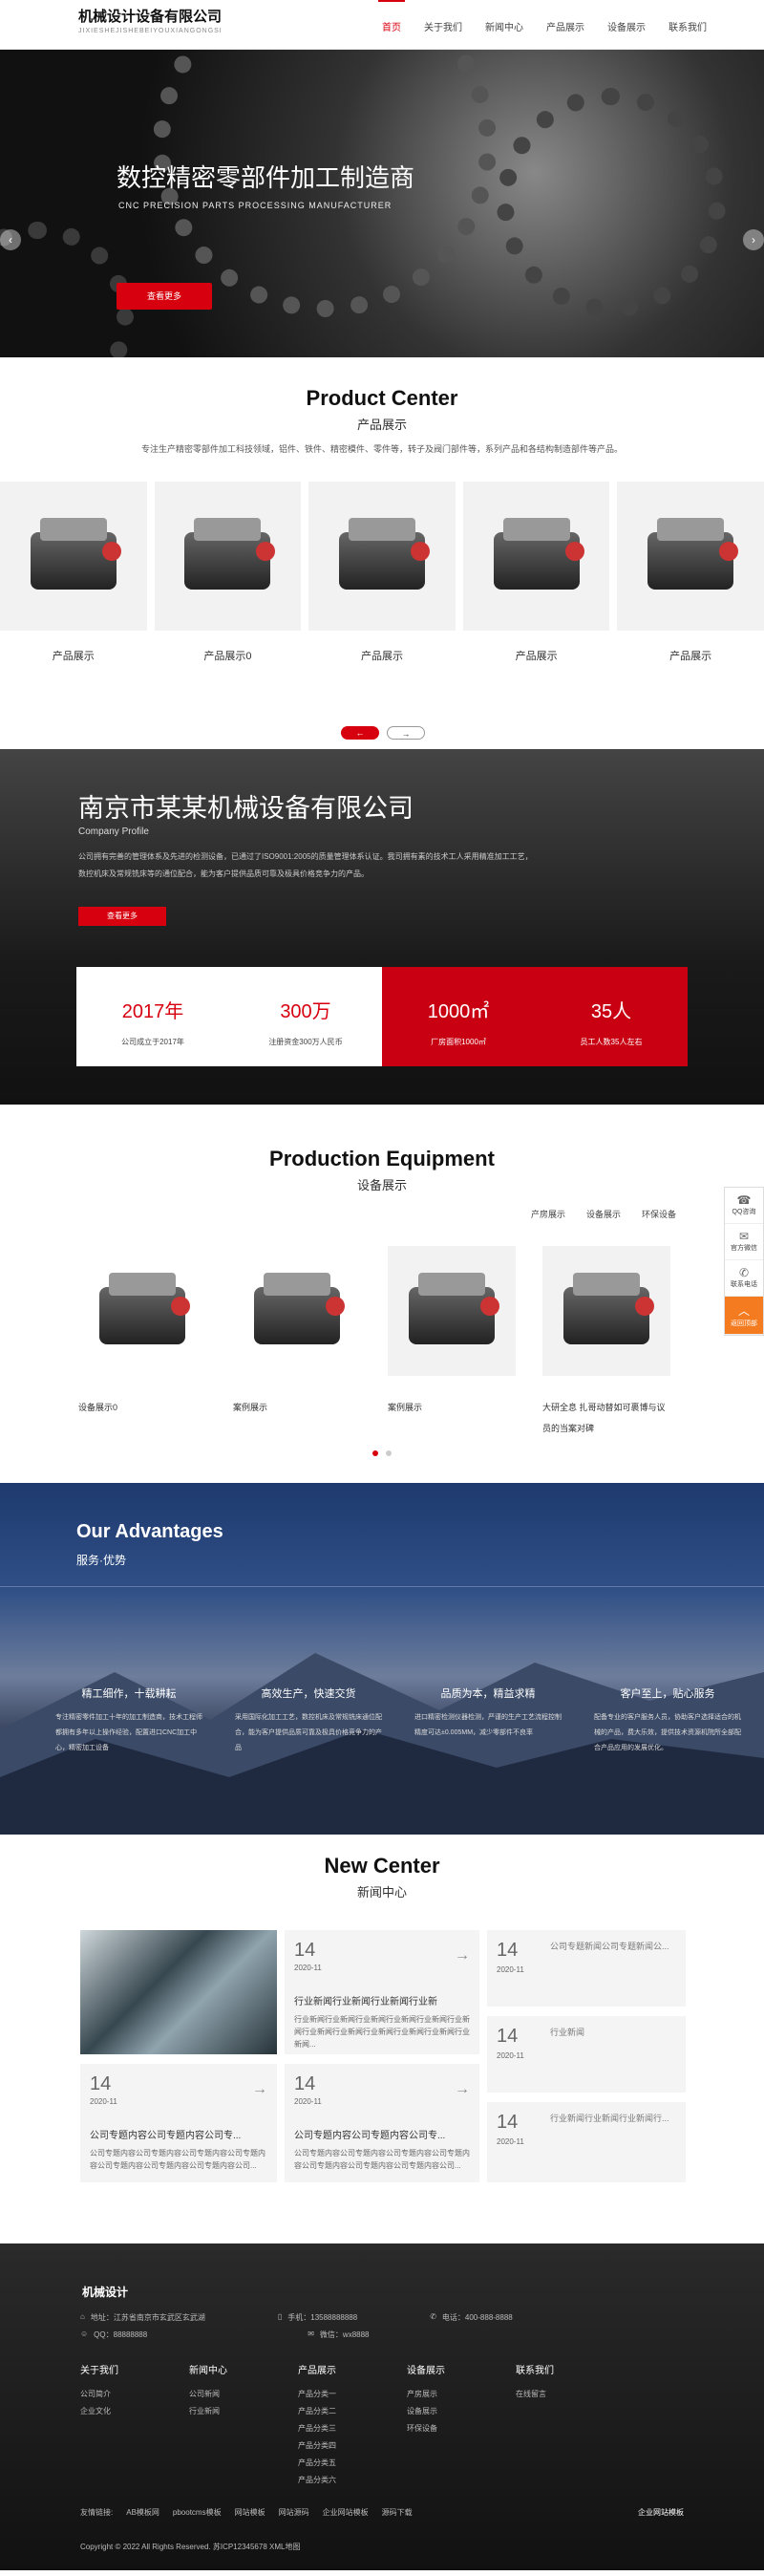 The image size is (764, 2576). I want to click on pager-prev-icon: ←, so click(360, 733).